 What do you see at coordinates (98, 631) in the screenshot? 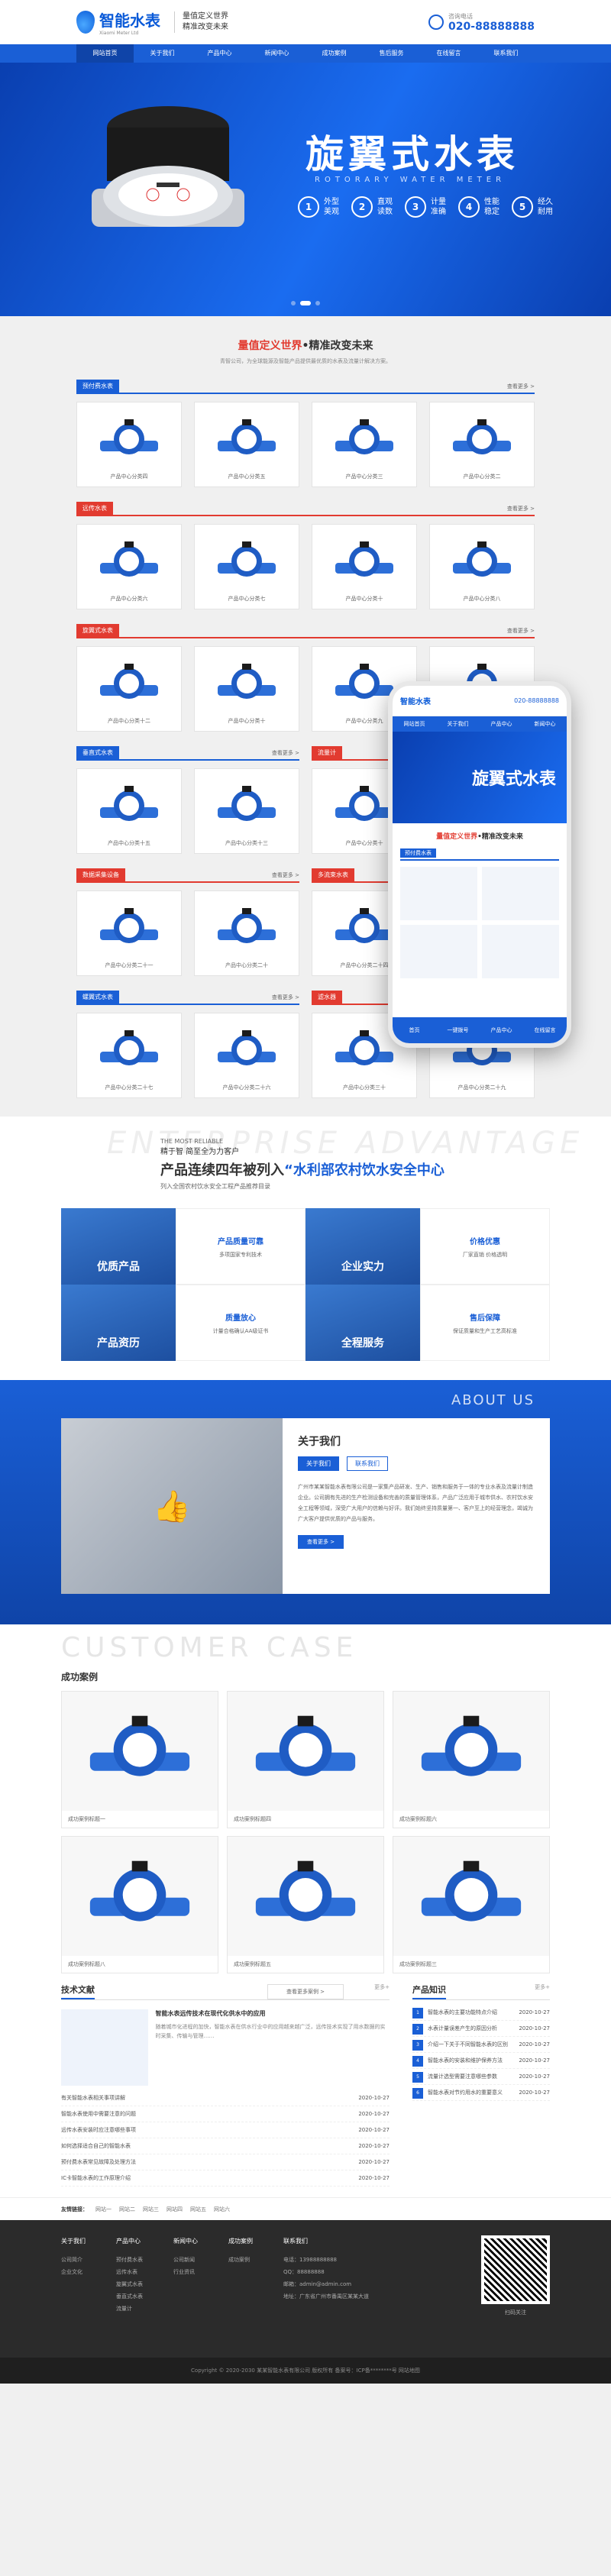
I see `category-tab: 旋翼式水表` at bounding box center [98, 631].